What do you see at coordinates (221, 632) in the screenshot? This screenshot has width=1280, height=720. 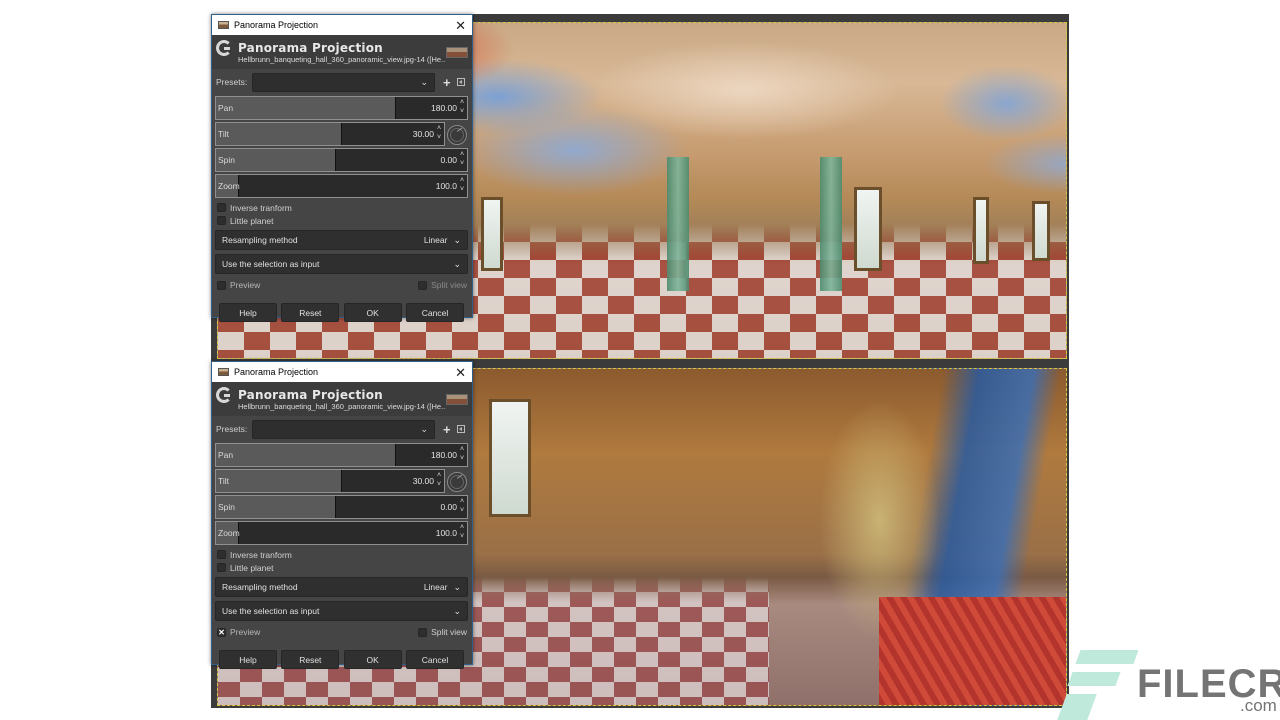 I see `check-icon: ✕` at bounding box center [221, 632].